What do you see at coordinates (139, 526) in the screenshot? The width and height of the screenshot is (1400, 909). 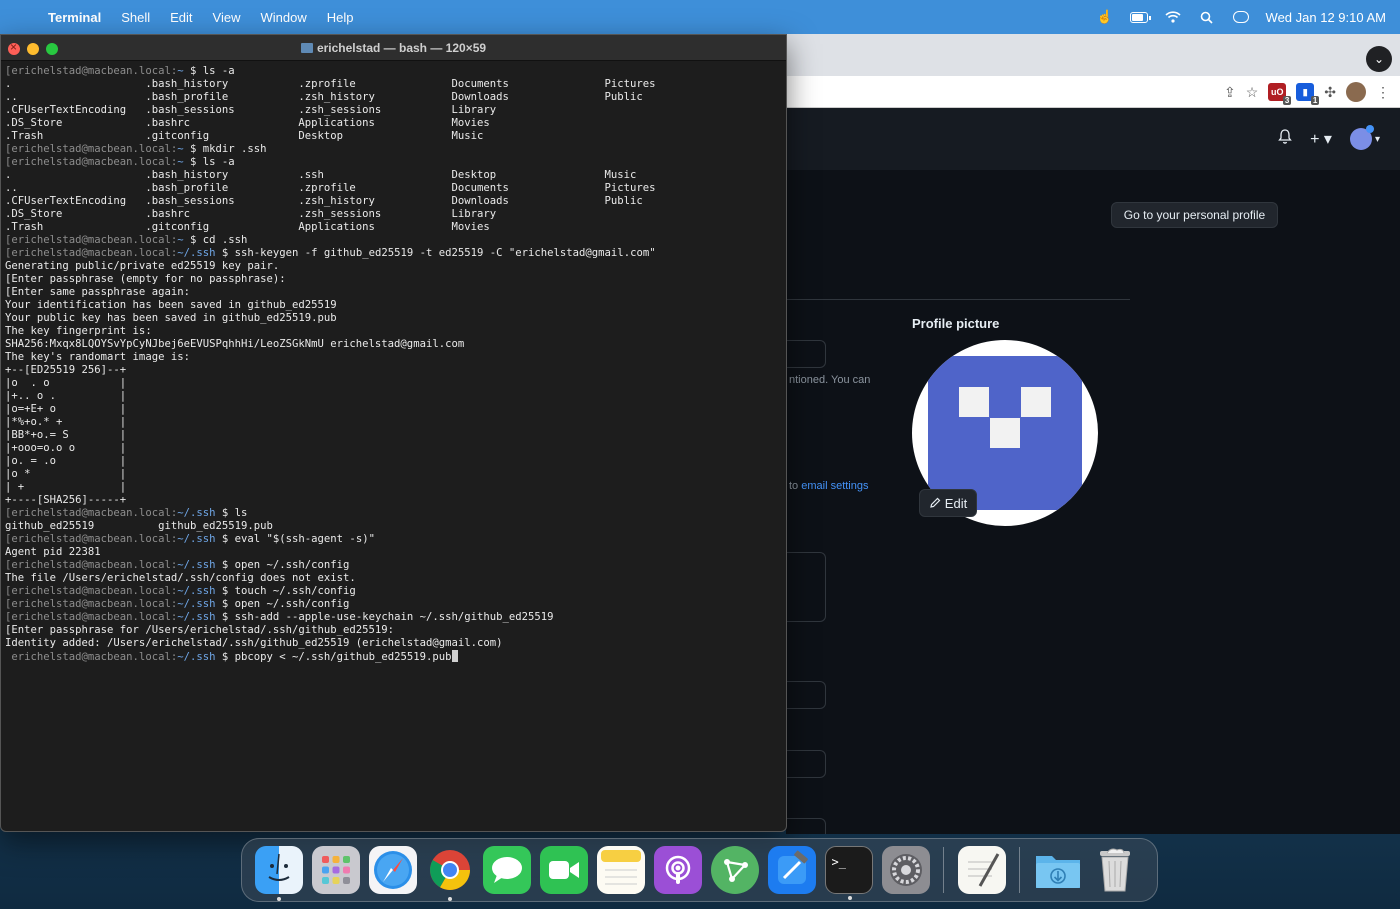 I see `output-text: github_ed25519 github_ed25519.pub` at bounding box center [139, 526].